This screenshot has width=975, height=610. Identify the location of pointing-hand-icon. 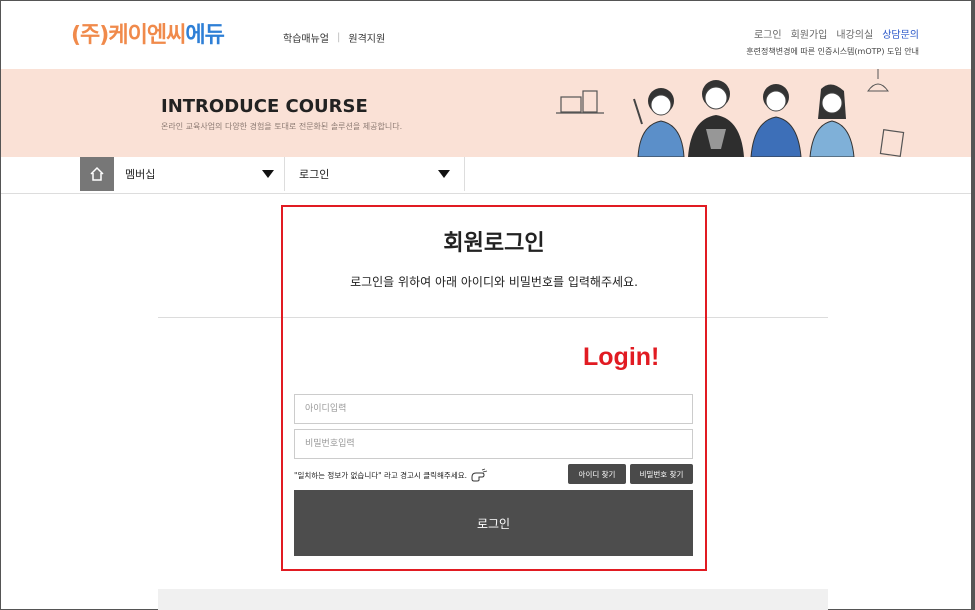
(479, 475).